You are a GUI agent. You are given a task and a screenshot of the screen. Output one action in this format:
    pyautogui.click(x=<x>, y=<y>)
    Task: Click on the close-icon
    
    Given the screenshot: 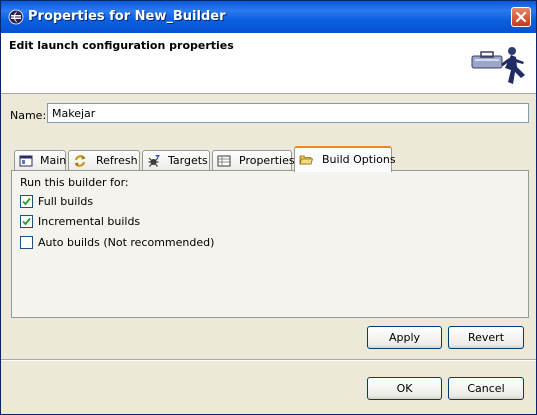 What is the action you would take?
    pyautogui.click(x=521, y=17)
    